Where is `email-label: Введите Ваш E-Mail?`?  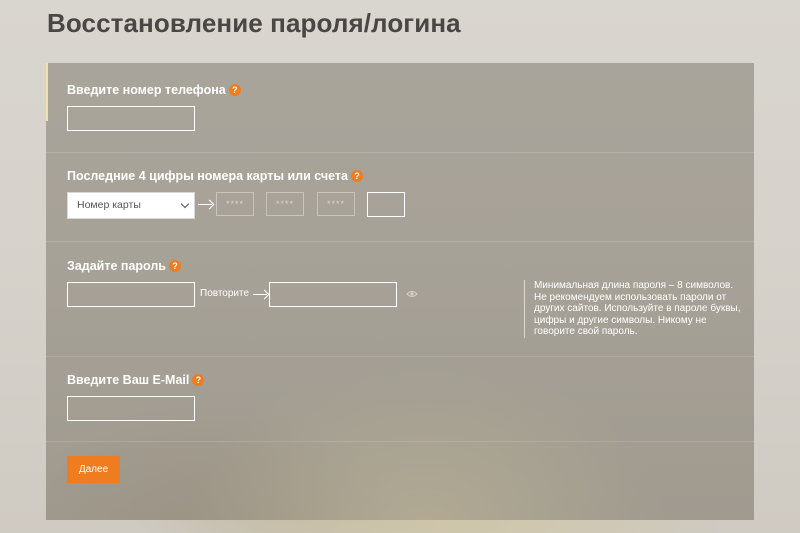
email-label: Введите Ваш E-Mail? is located at coordinates (136, 380).